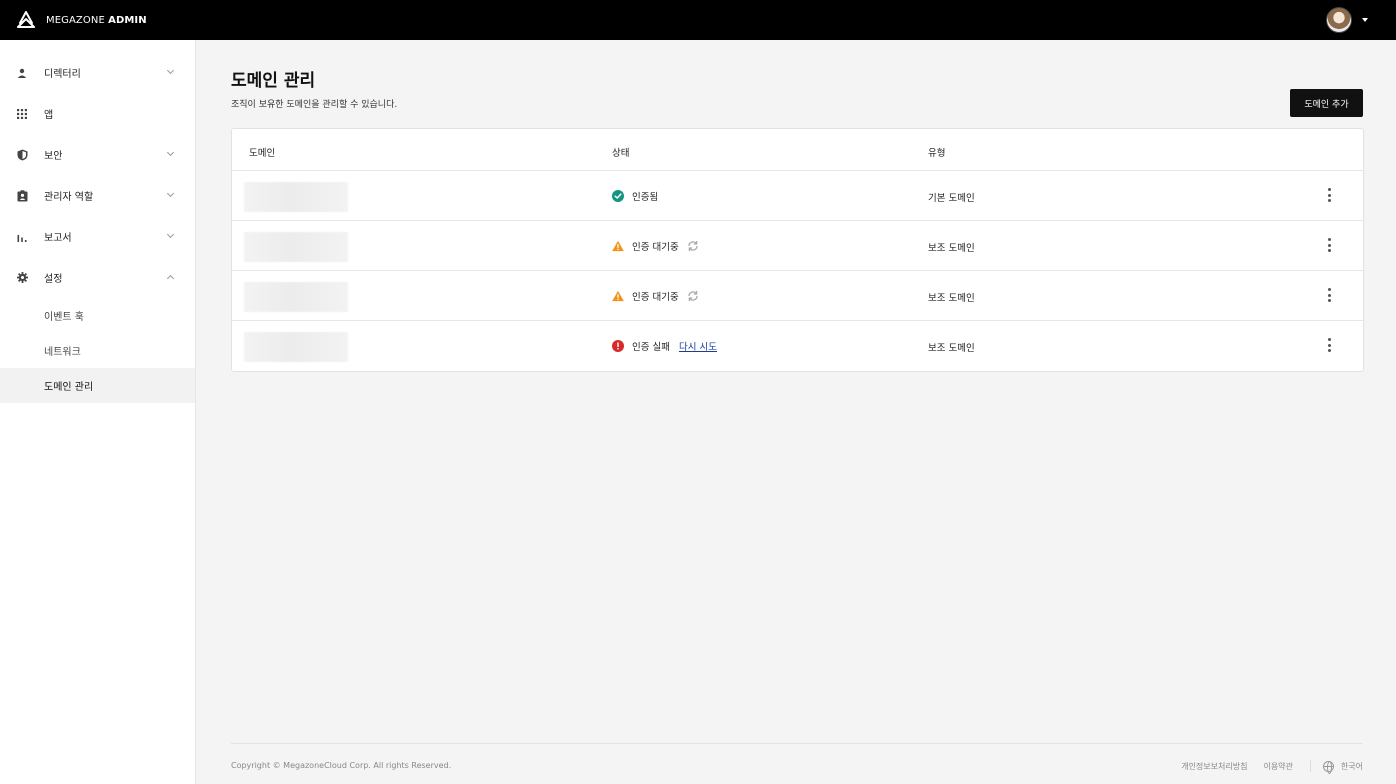 This screenshot has width=1396, height=784. Describe the element at coordinates (621, 153) in the screenshot. I see `column-header-status: 상태` at that location.